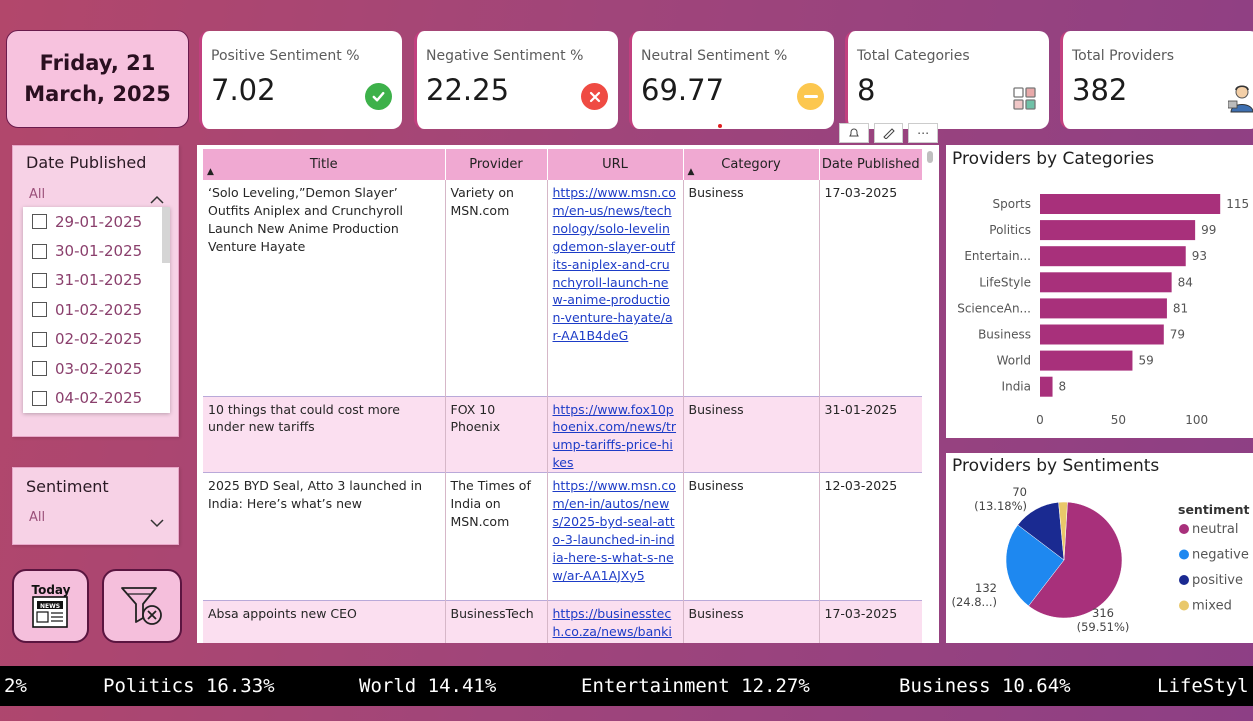  I want to click on indicator-dot, so click(720, 126).